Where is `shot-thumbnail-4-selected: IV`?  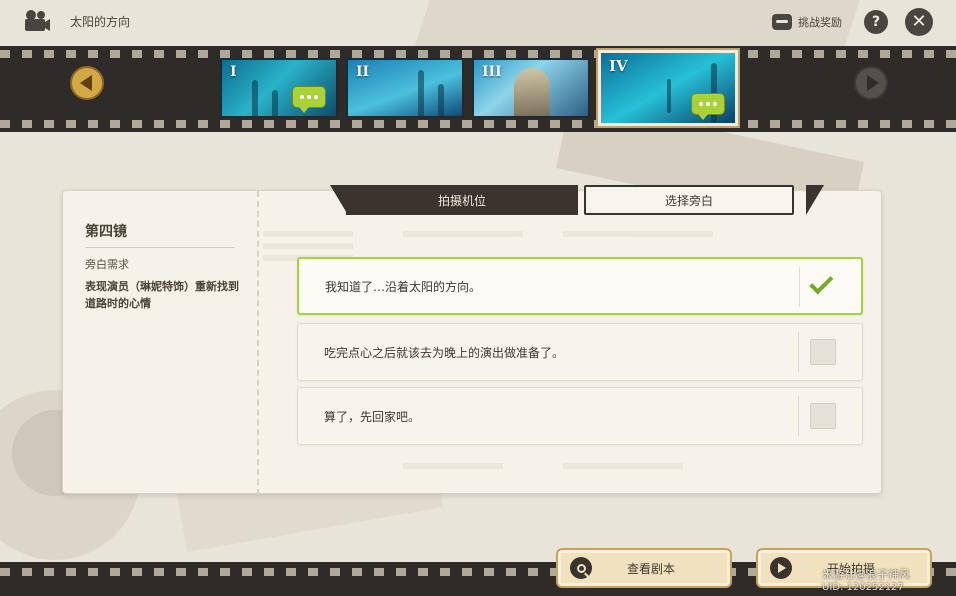 shot-thumbnail-4-selected: IV is located at coordinates (668, 88).